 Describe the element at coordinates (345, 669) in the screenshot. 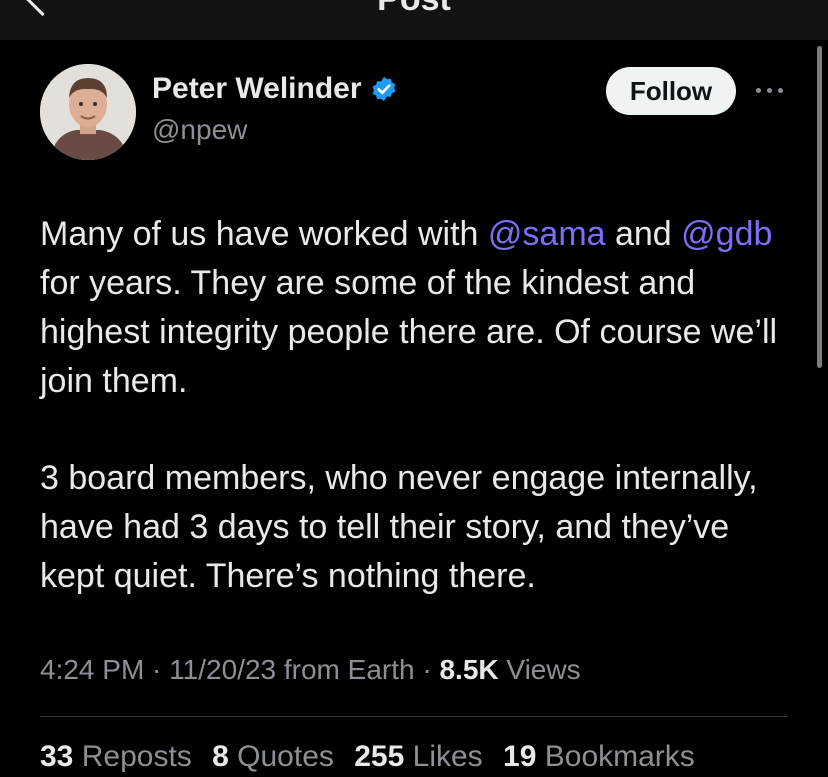

I see `tweet-source: from Earth` at that location.